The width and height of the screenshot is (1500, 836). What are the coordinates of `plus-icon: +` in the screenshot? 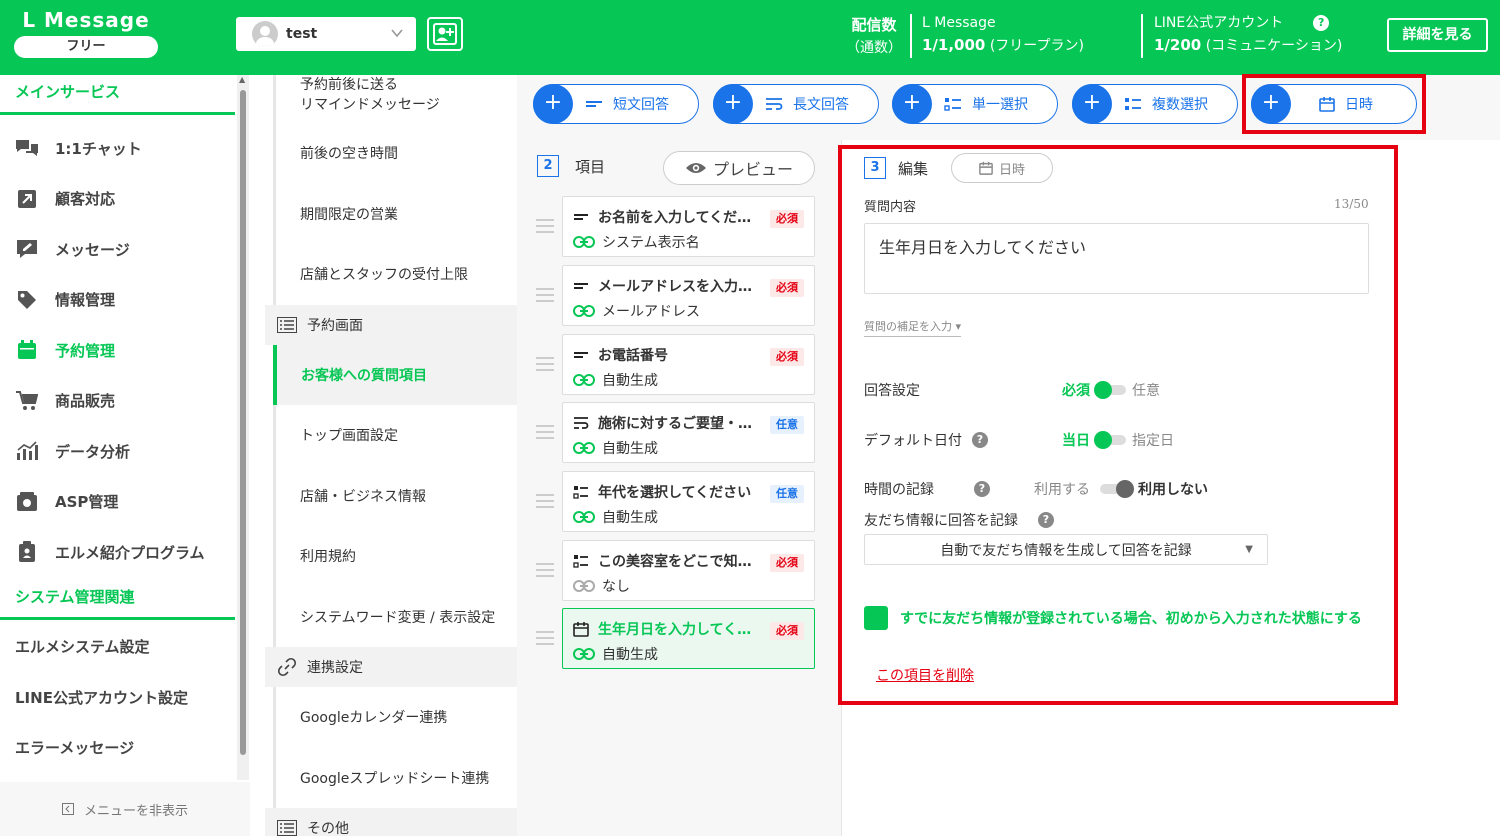 It's located at (1092, 104).